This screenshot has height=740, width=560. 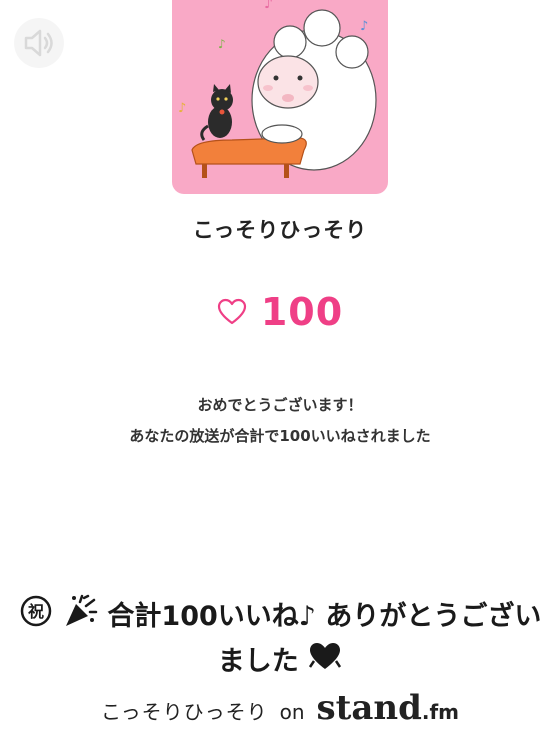 I want to click on message-line-1: おめでとうございます！, so click(x=280, y=405).